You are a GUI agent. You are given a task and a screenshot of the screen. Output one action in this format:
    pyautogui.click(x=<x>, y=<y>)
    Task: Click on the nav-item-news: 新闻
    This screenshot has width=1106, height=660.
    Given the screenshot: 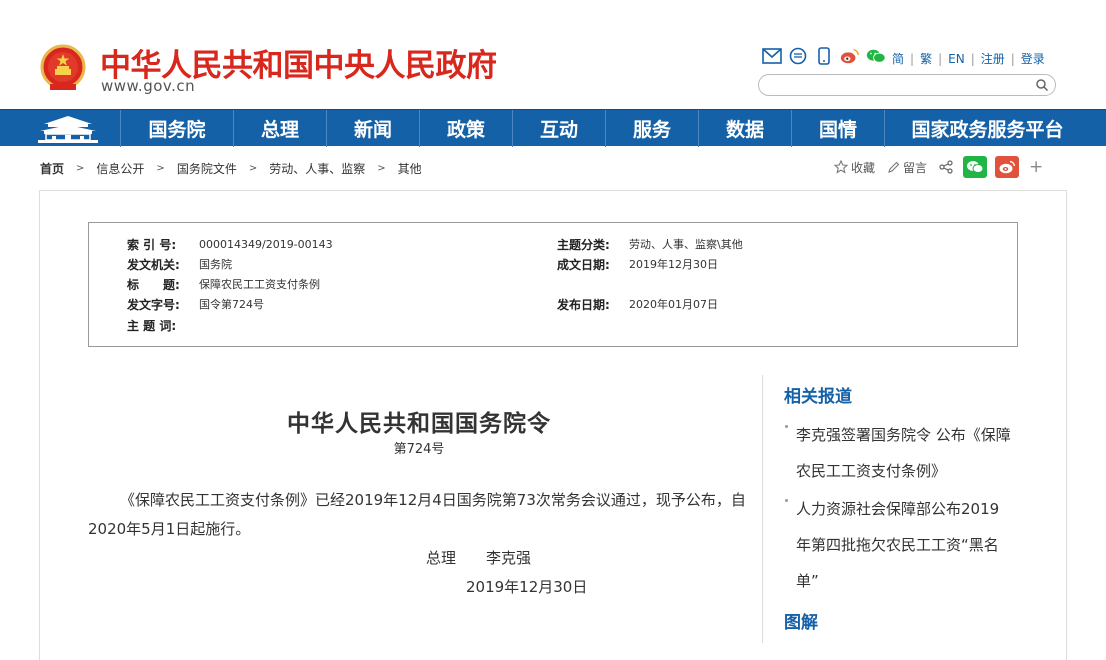 What is the action you would take?
    pyautogui.click(x=372, y=128)
    